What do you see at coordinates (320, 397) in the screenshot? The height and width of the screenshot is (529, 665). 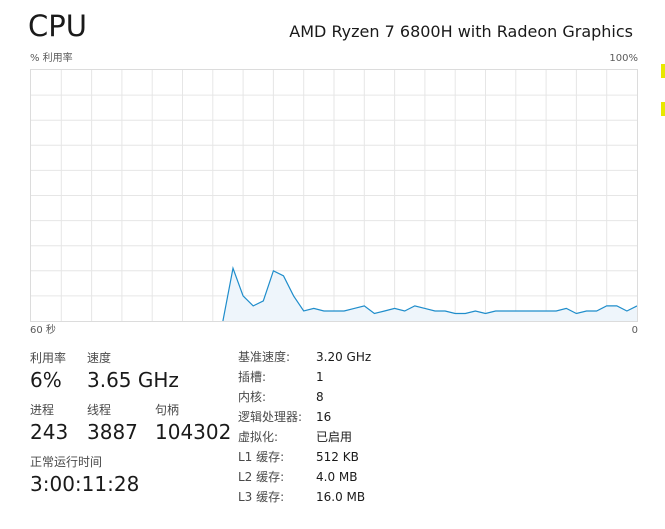 I see `detail-value: 8` at bounding box center [320, 397].